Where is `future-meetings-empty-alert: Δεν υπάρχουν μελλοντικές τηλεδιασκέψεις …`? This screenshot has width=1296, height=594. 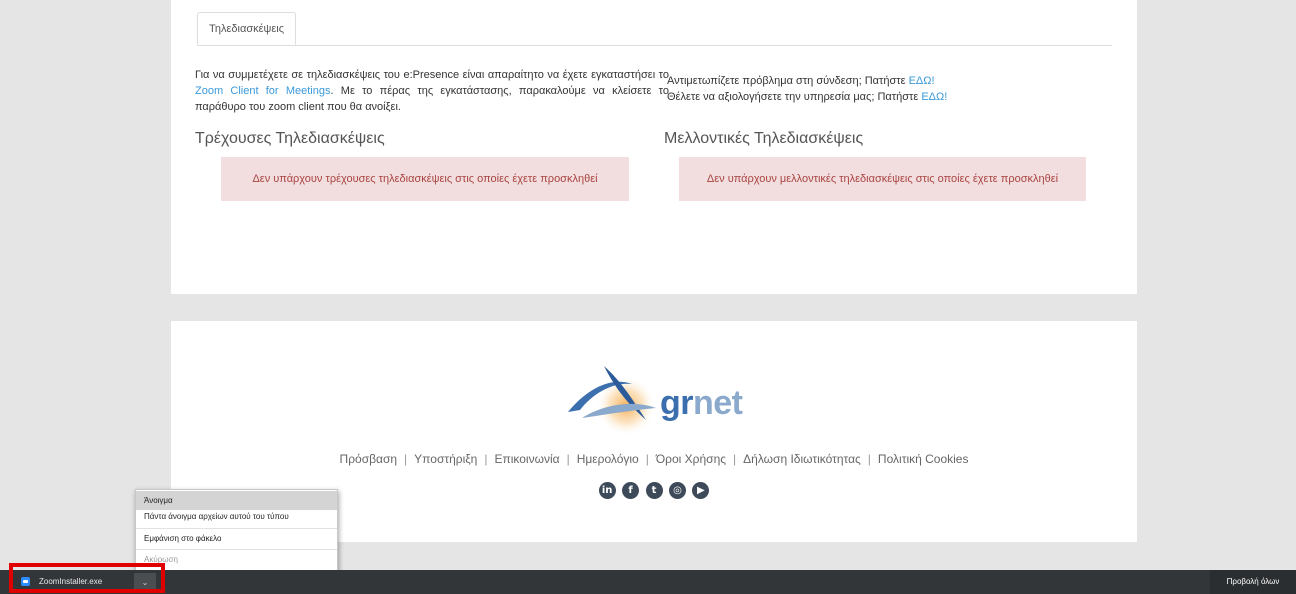
future-meetings-empty-alert: Δεν υπάρχουν μελλοντικές τηλεδιασκέψεις … is located at coordinates (882, 179).